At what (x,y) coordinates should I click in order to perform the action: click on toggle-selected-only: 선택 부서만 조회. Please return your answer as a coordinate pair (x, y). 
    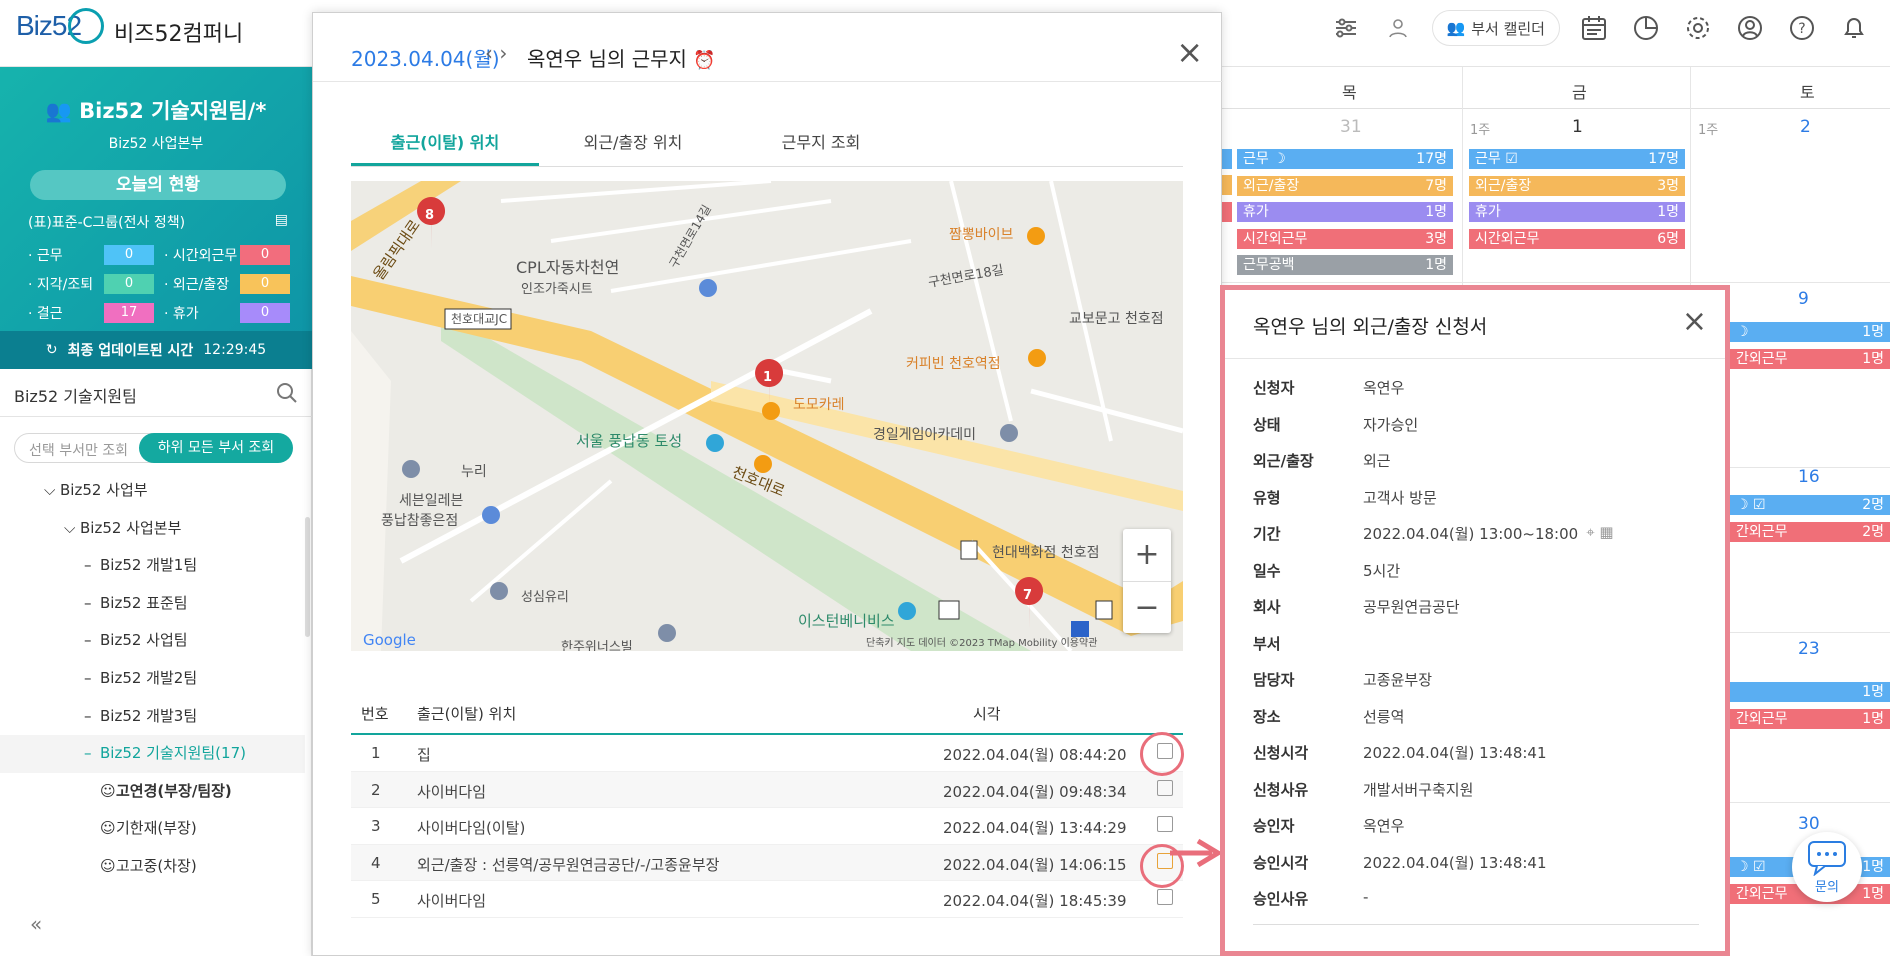
    Looking at the image, I should click on (78, 450).